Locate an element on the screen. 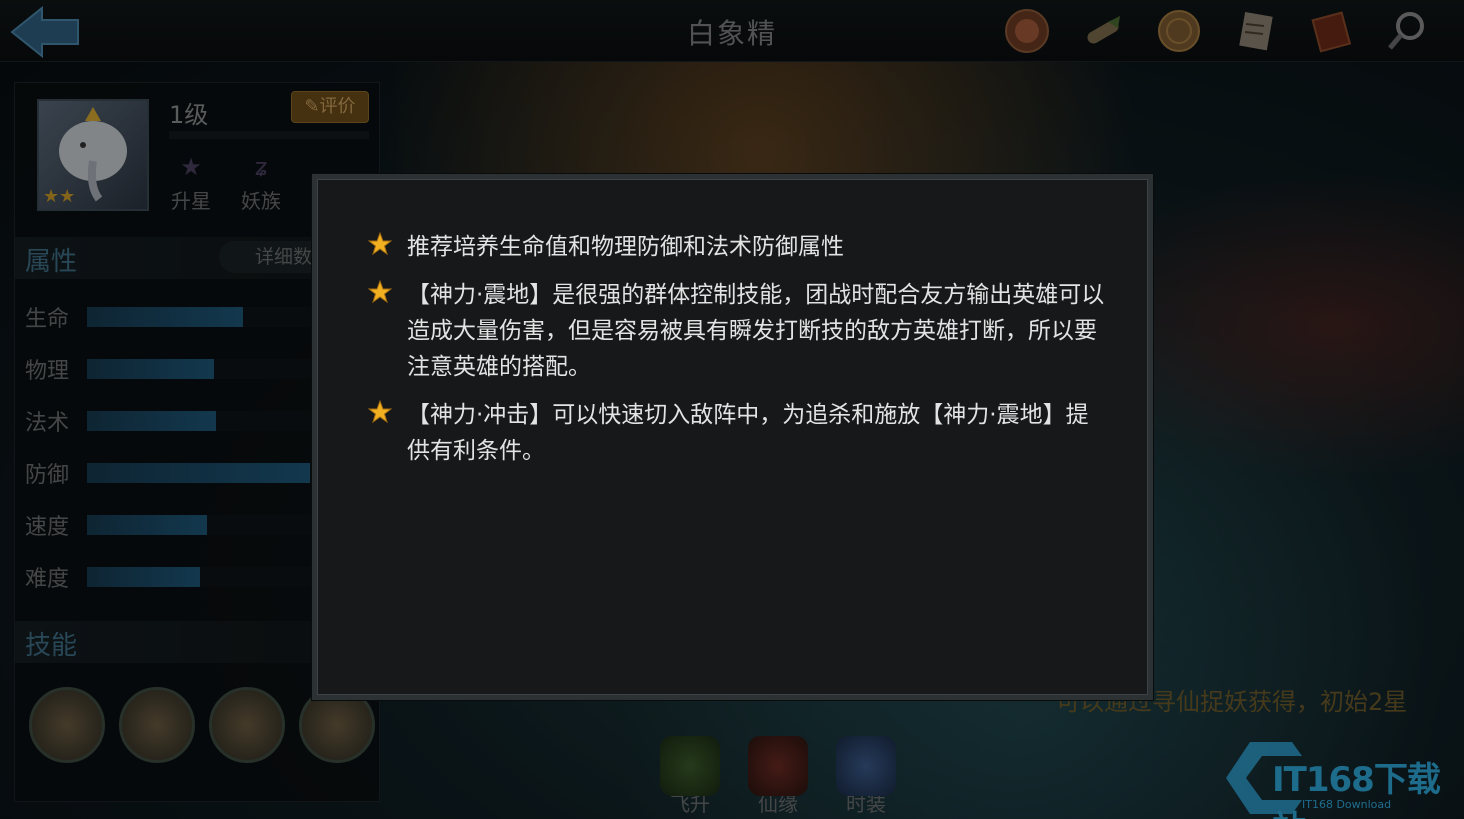 This screenshot has height=819, width=1464. tip-item: 【神力·冲击】可以快速切入敌阵中，为追杀和施放【神力·震地】提供有利条件。 is located at coordinates (737, 433).